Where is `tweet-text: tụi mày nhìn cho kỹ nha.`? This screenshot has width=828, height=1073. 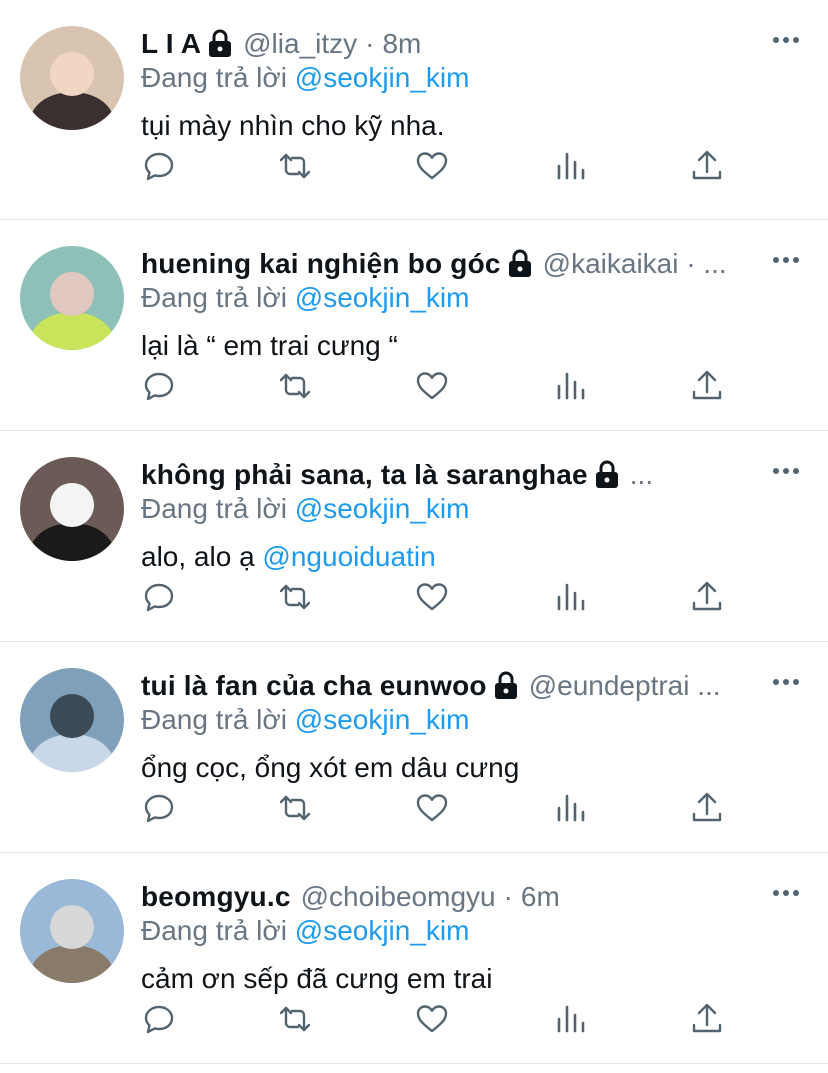
tweet-text: tụi mày nhìn cho kỹ nha. is located at coordinates (293, 126).